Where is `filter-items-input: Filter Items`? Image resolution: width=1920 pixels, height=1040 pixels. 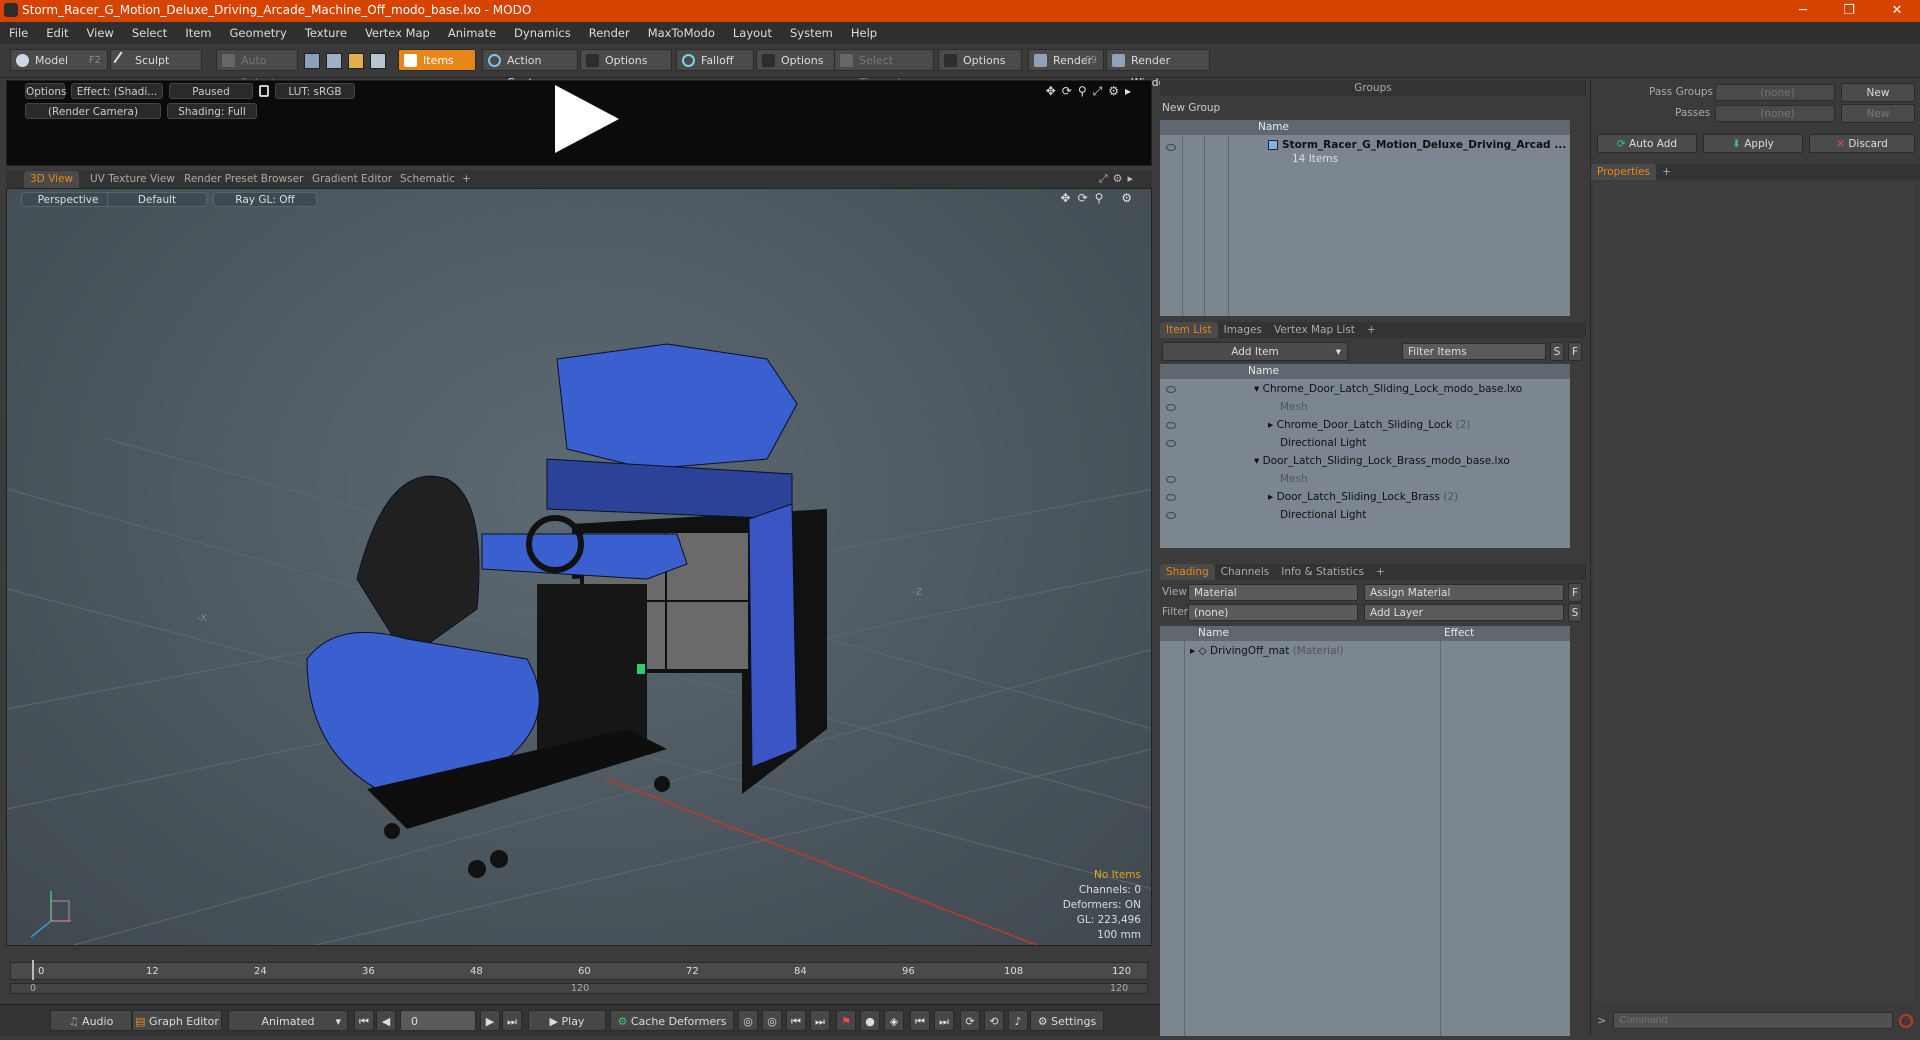 filter-items-input: Filter Items is located at coordinates (1474, 351).